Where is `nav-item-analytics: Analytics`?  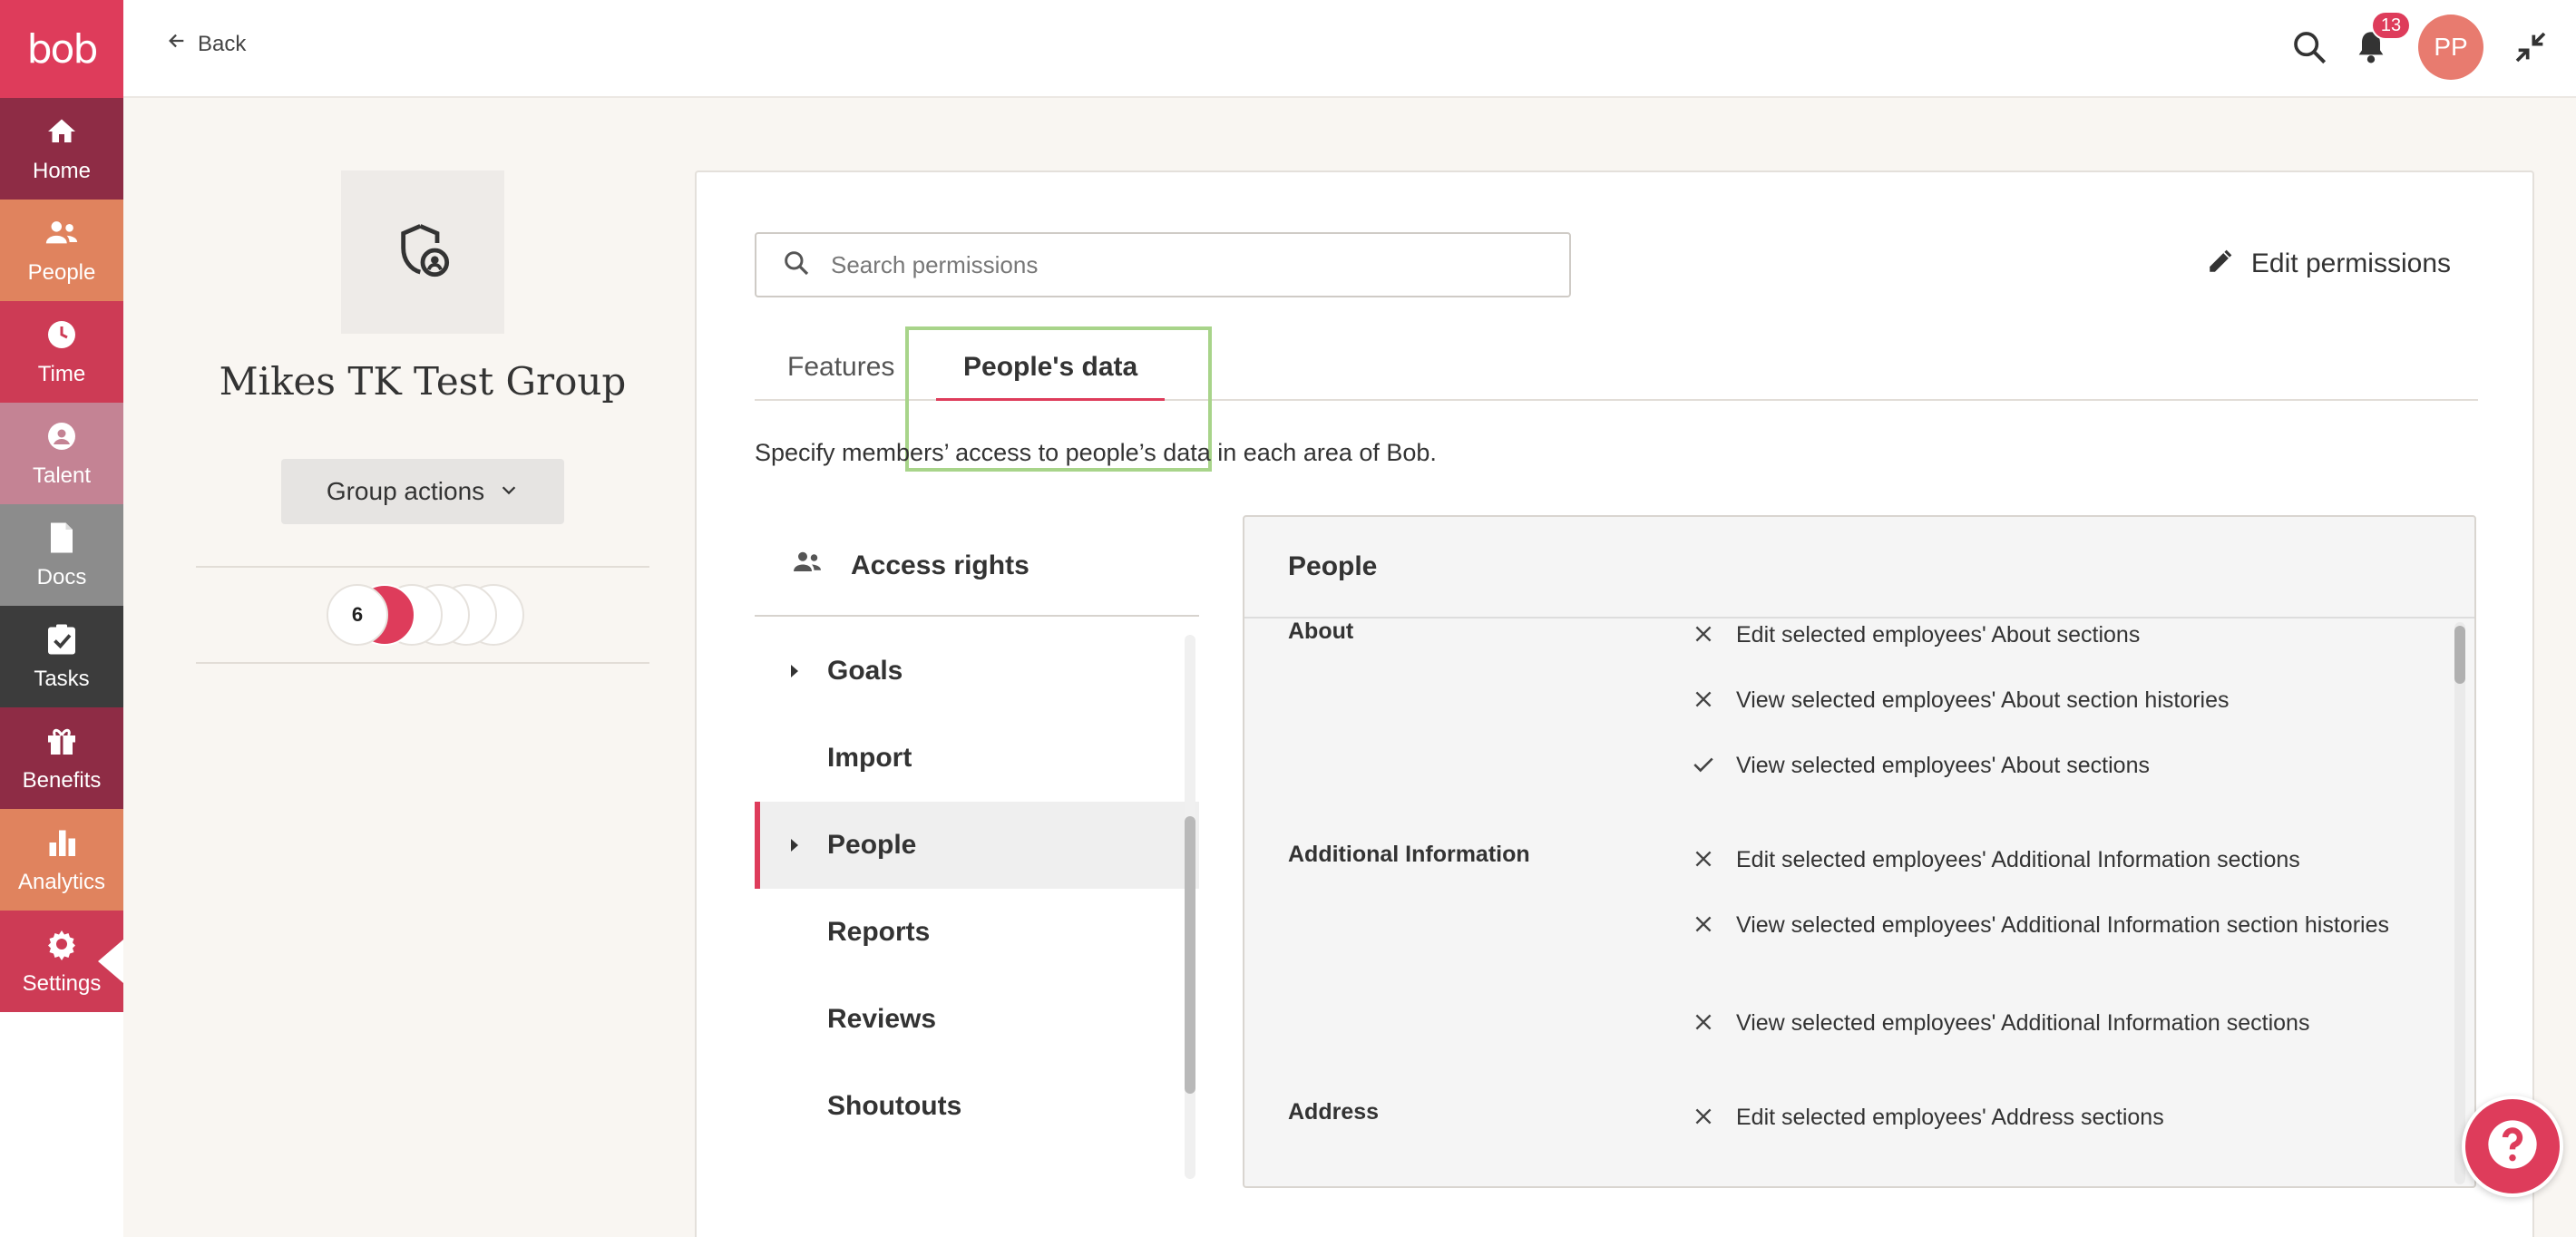
nav-item-analytics: Analytics is located at coordinates (61, 860).